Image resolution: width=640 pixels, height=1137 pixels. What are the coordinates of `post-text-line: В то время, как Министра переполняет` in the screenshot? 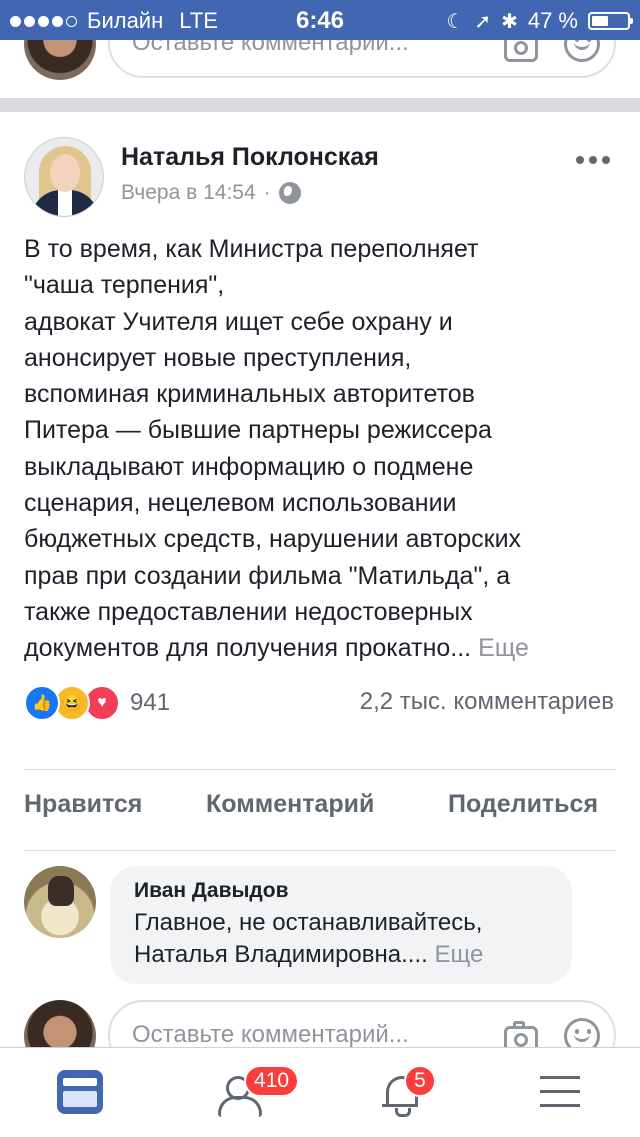 It's located at (251, 249).